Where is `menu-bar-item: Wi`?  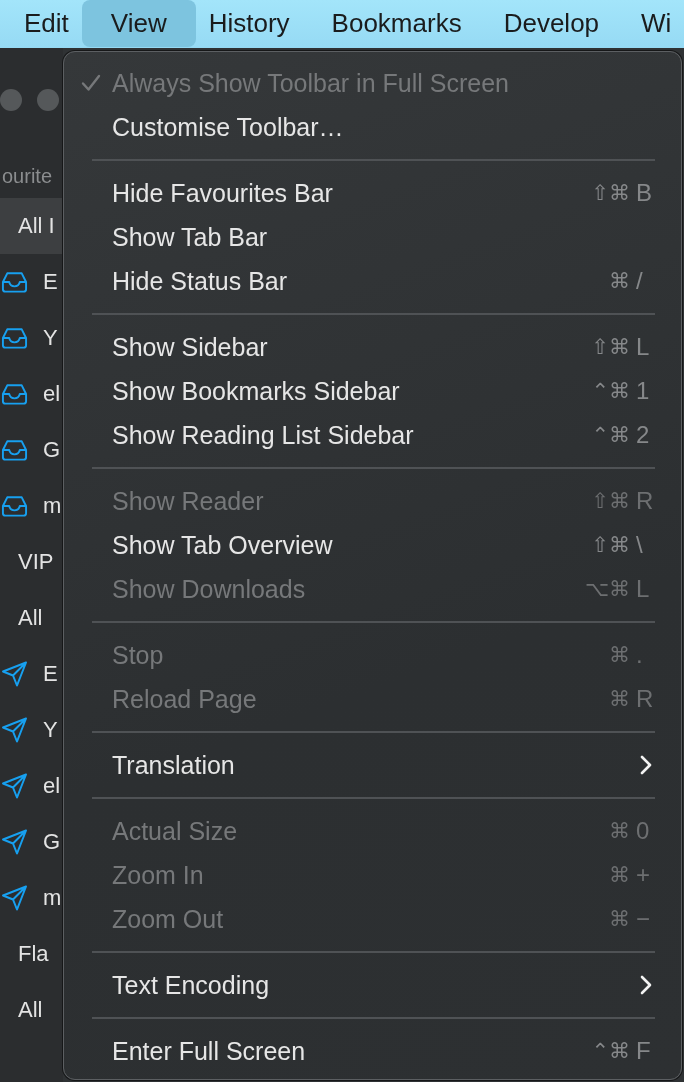 menu-bar-item: Wi is located at coordinates (652, 23).